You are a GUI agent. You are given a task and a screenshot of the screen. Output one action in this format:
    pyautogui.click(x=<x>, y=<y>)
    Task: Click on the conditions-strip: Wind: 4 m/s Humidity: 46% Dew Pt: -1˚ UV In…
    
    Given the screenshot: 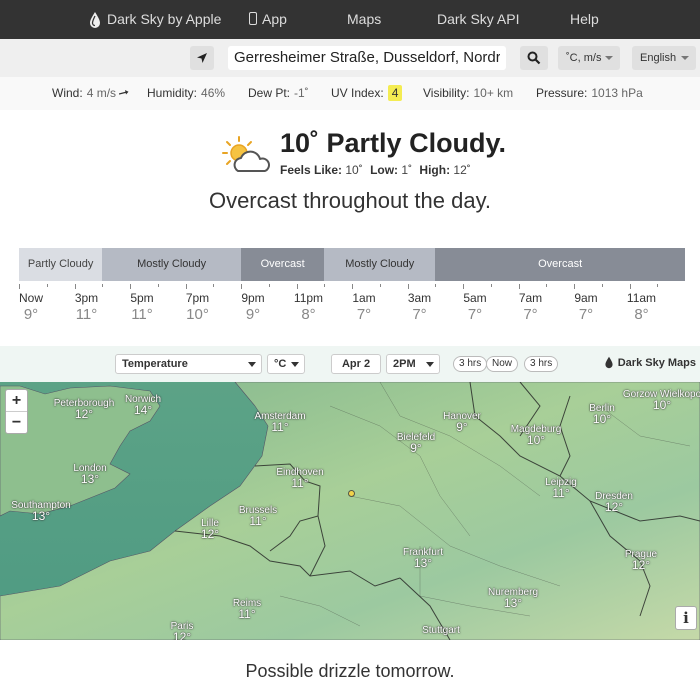 What is the action you would take?
    pyautogui.click(x=350, y=93)
    